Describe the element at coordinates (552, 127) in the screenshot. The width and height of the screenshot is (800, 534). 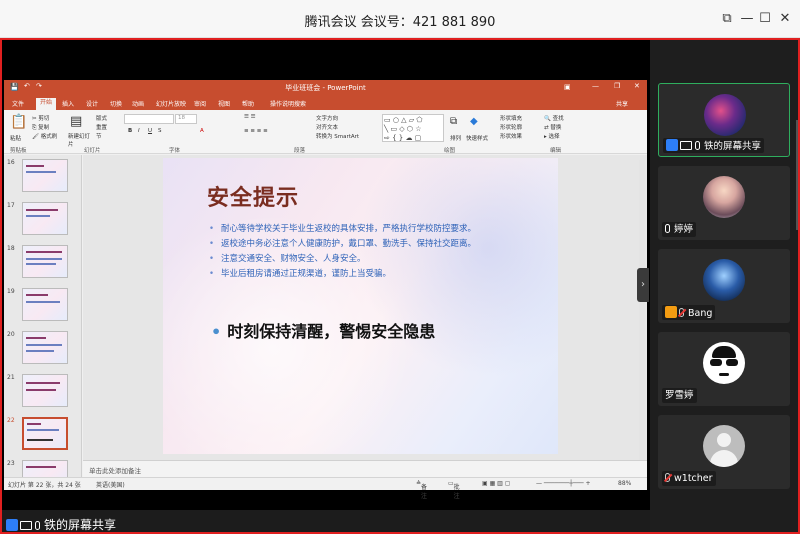
I see `replace-button: ⇄ 替换` at that location.